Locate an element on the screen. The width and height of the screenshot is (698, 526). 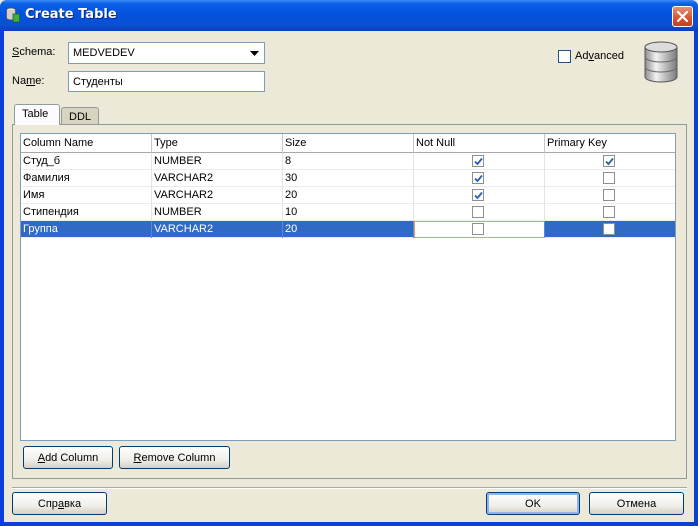
header-column-name: Column Name is located at coordinates (86, 143).